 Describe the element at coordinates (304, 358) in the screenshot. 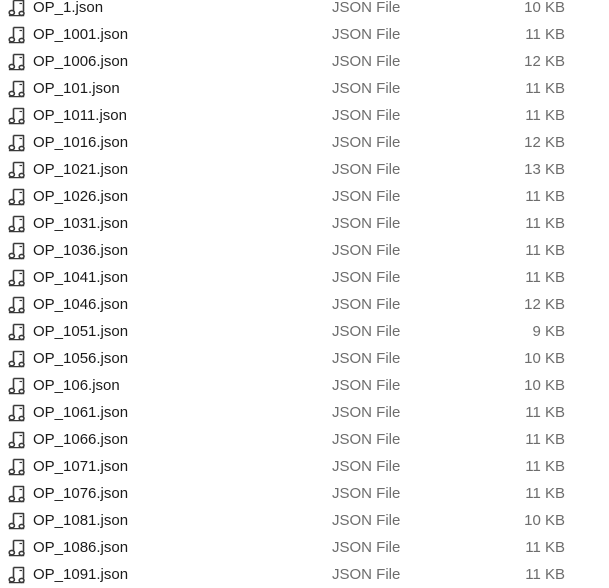

I see `file-row: OP_1056.json JSON File 10 KB` at that location.